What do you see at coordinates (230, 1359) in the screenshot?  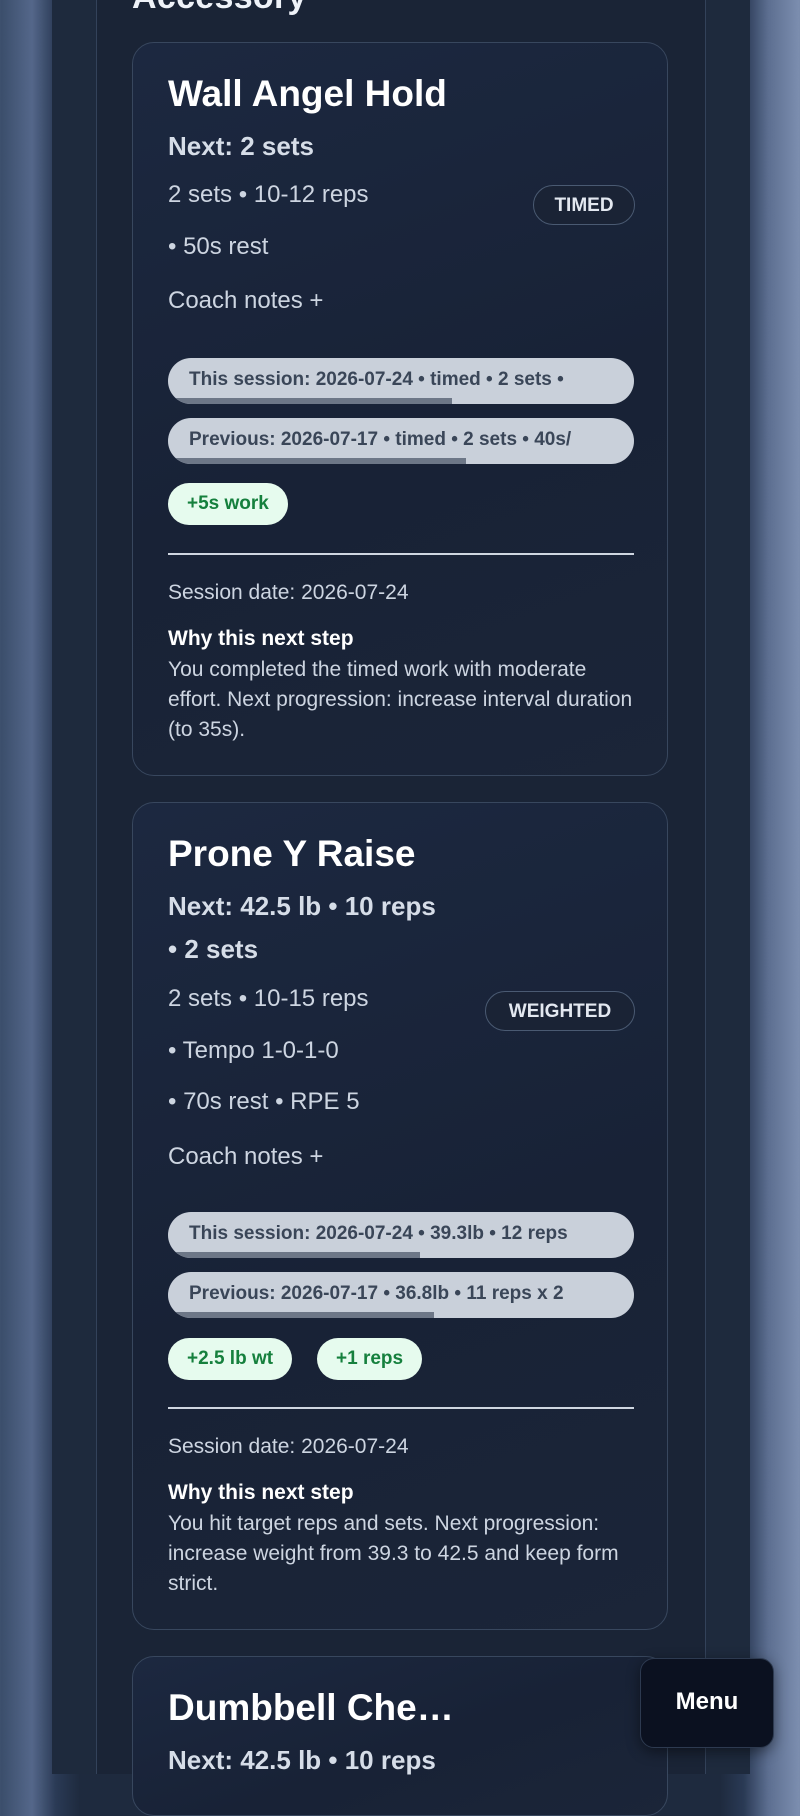 I see `progress-chip-weight: +2.5 lb wt` at bounding box center [230, 1359].